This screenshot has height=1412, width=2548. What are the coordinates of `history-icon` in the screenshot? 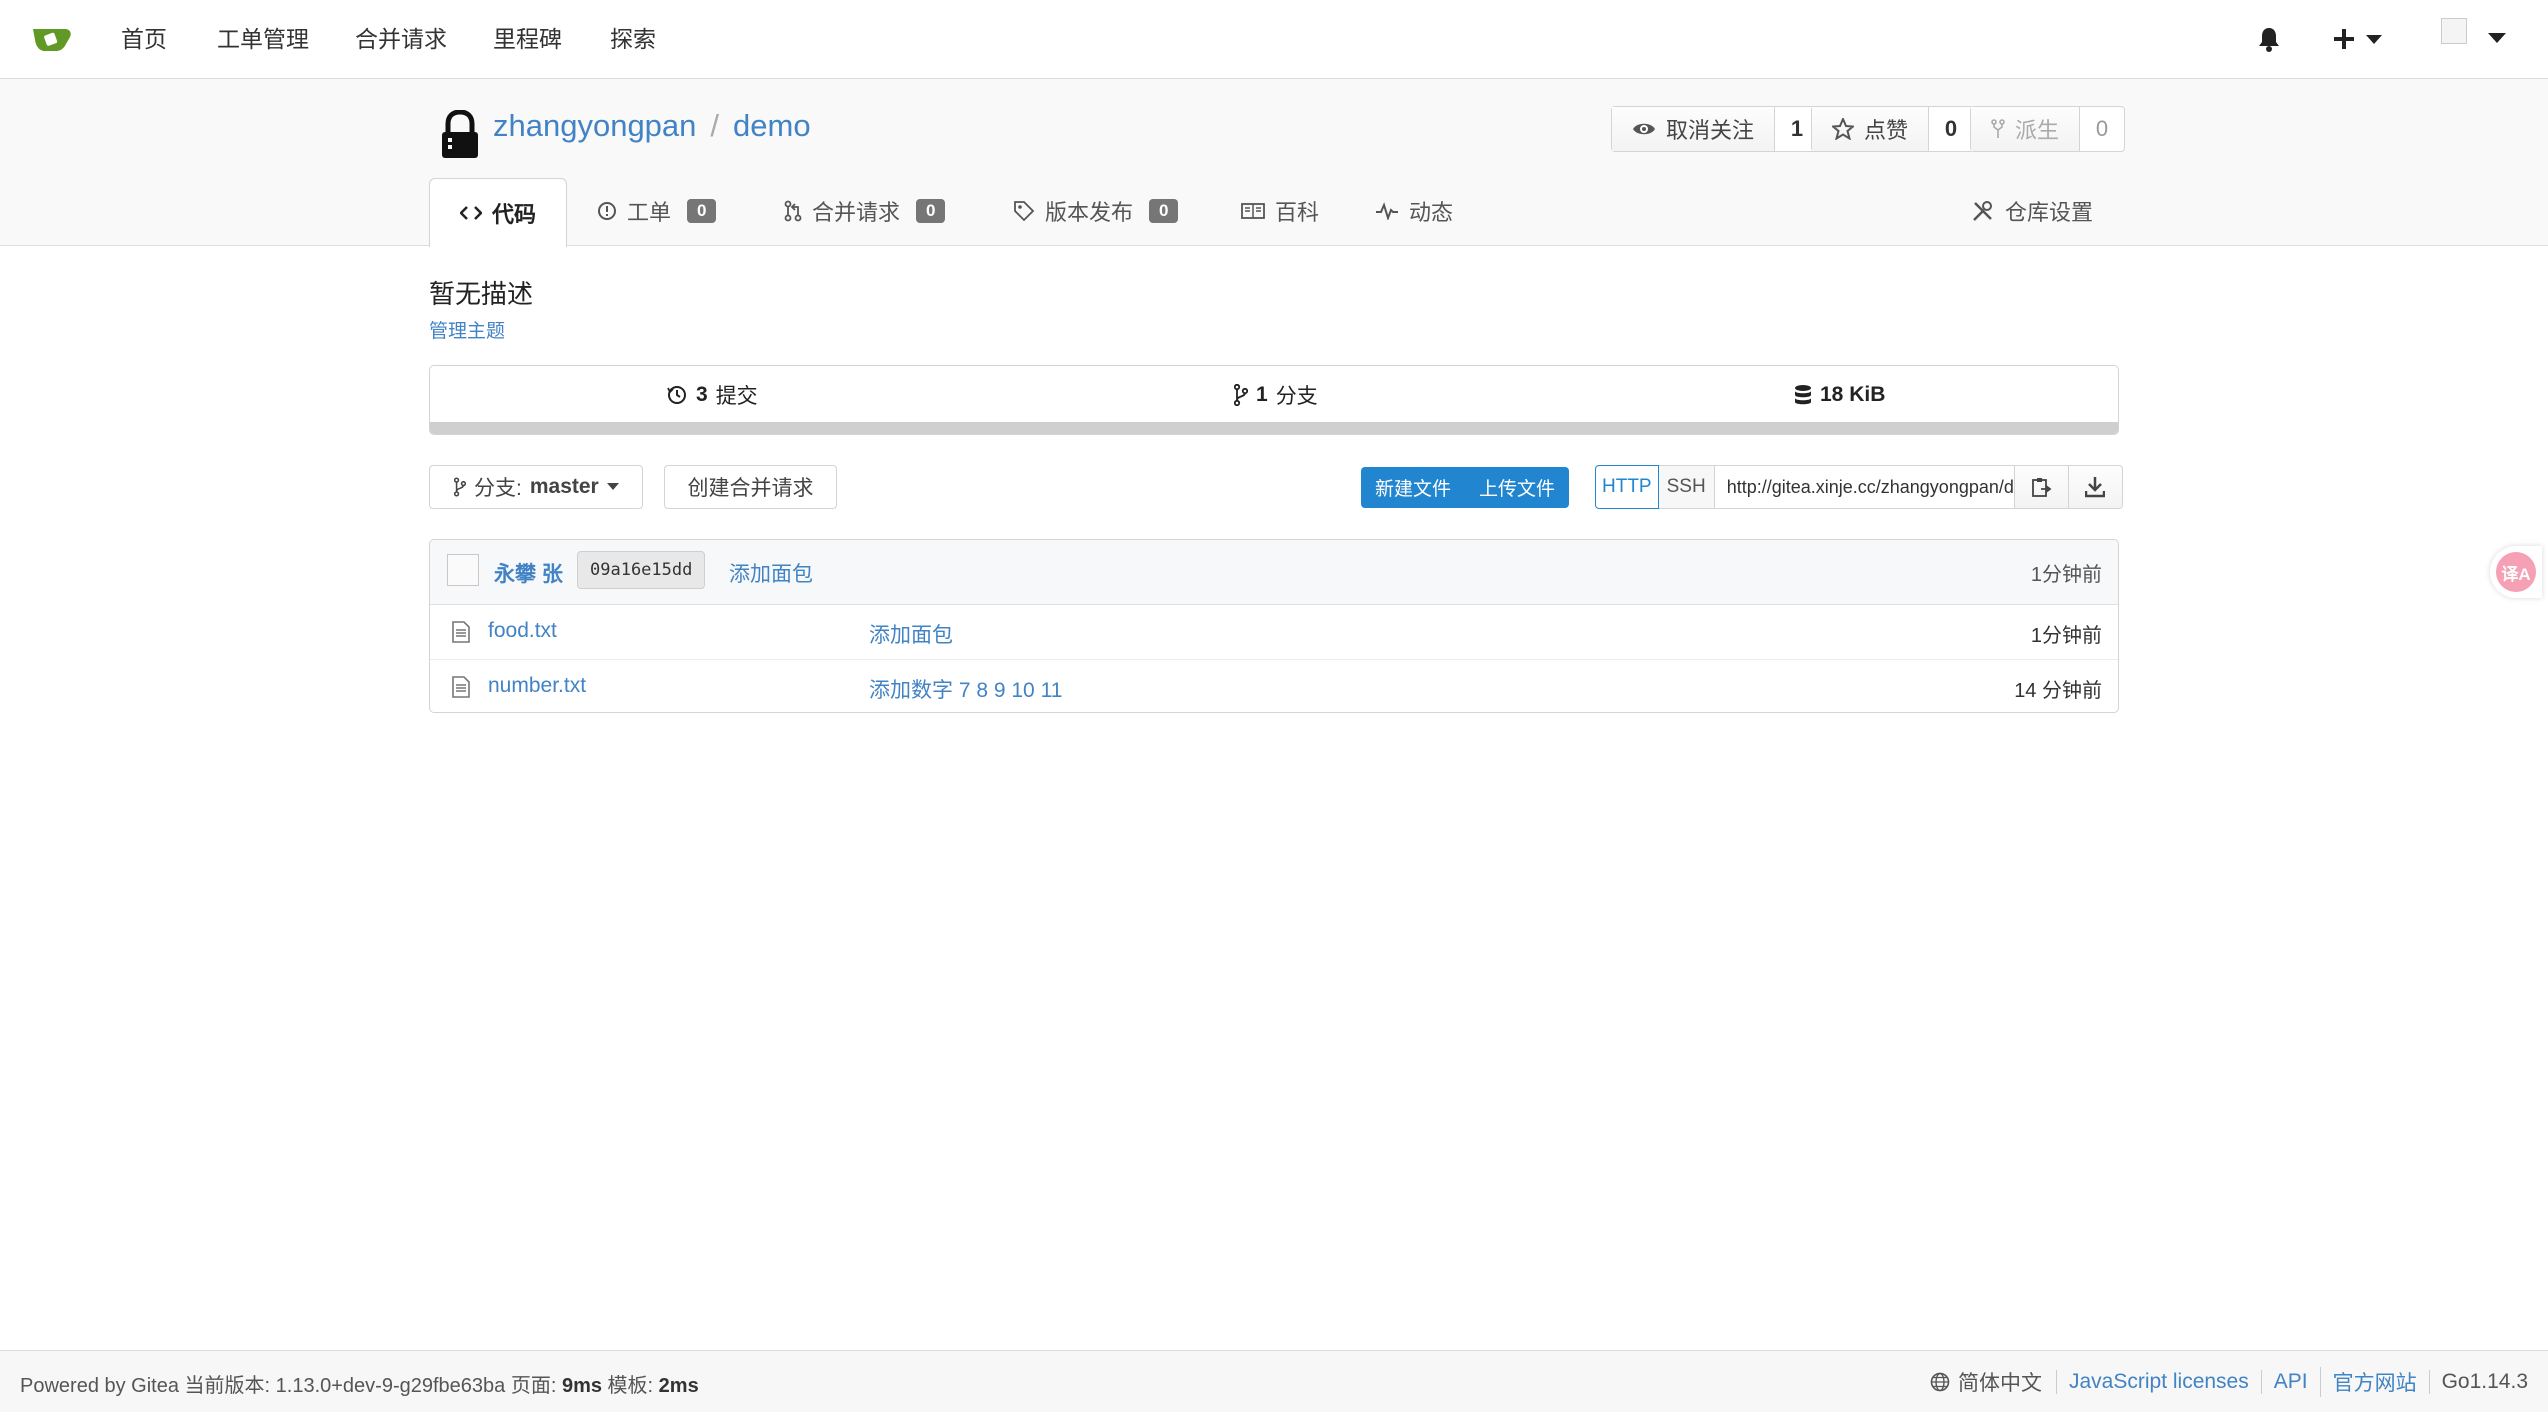 It's located at (676, 395).